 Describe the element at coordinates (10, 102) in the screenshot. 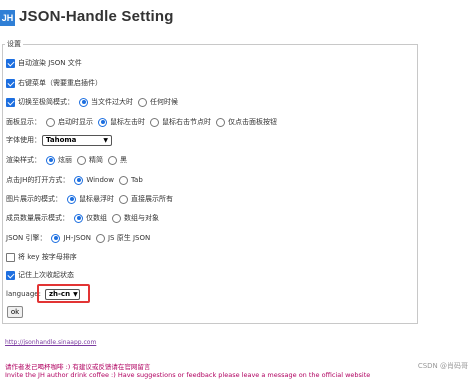

I see `switch-mode-checkbox` at that location.